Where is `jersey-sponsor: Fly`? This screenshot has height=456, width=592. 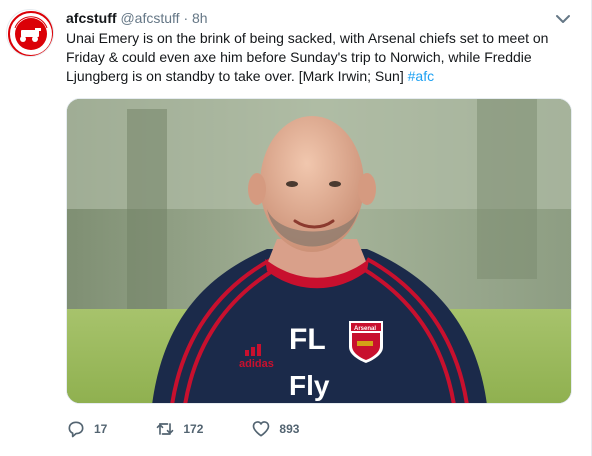
jersey-sponsor: Fly is located at coordinates (309, 385).